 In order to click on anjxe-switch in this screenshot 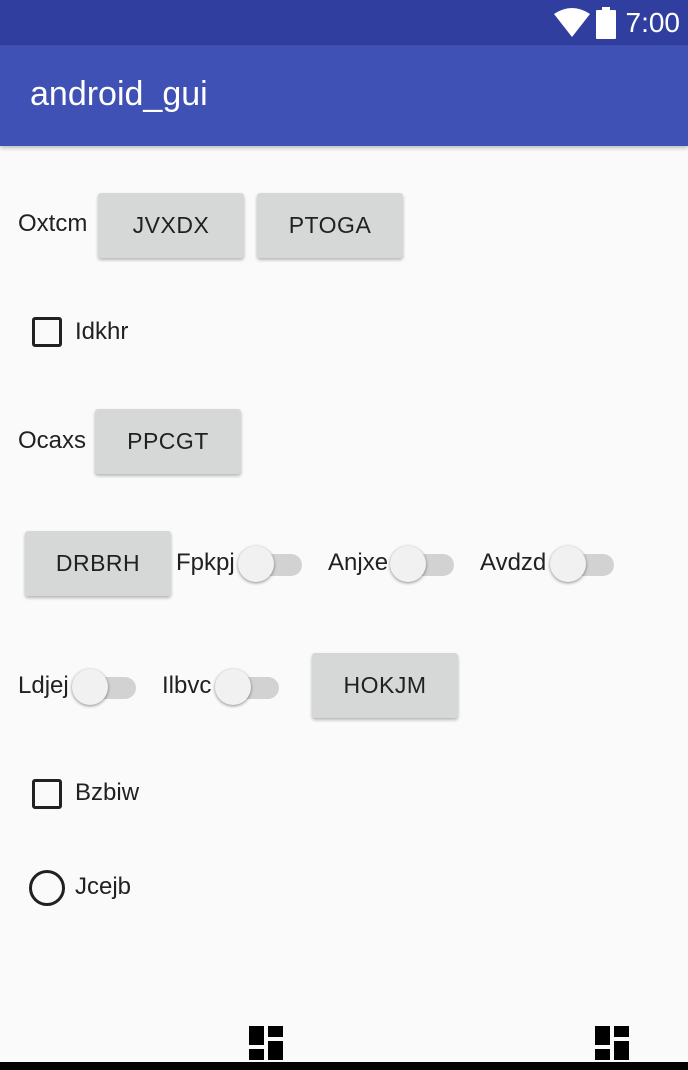, I will do `click(422, 564)`.